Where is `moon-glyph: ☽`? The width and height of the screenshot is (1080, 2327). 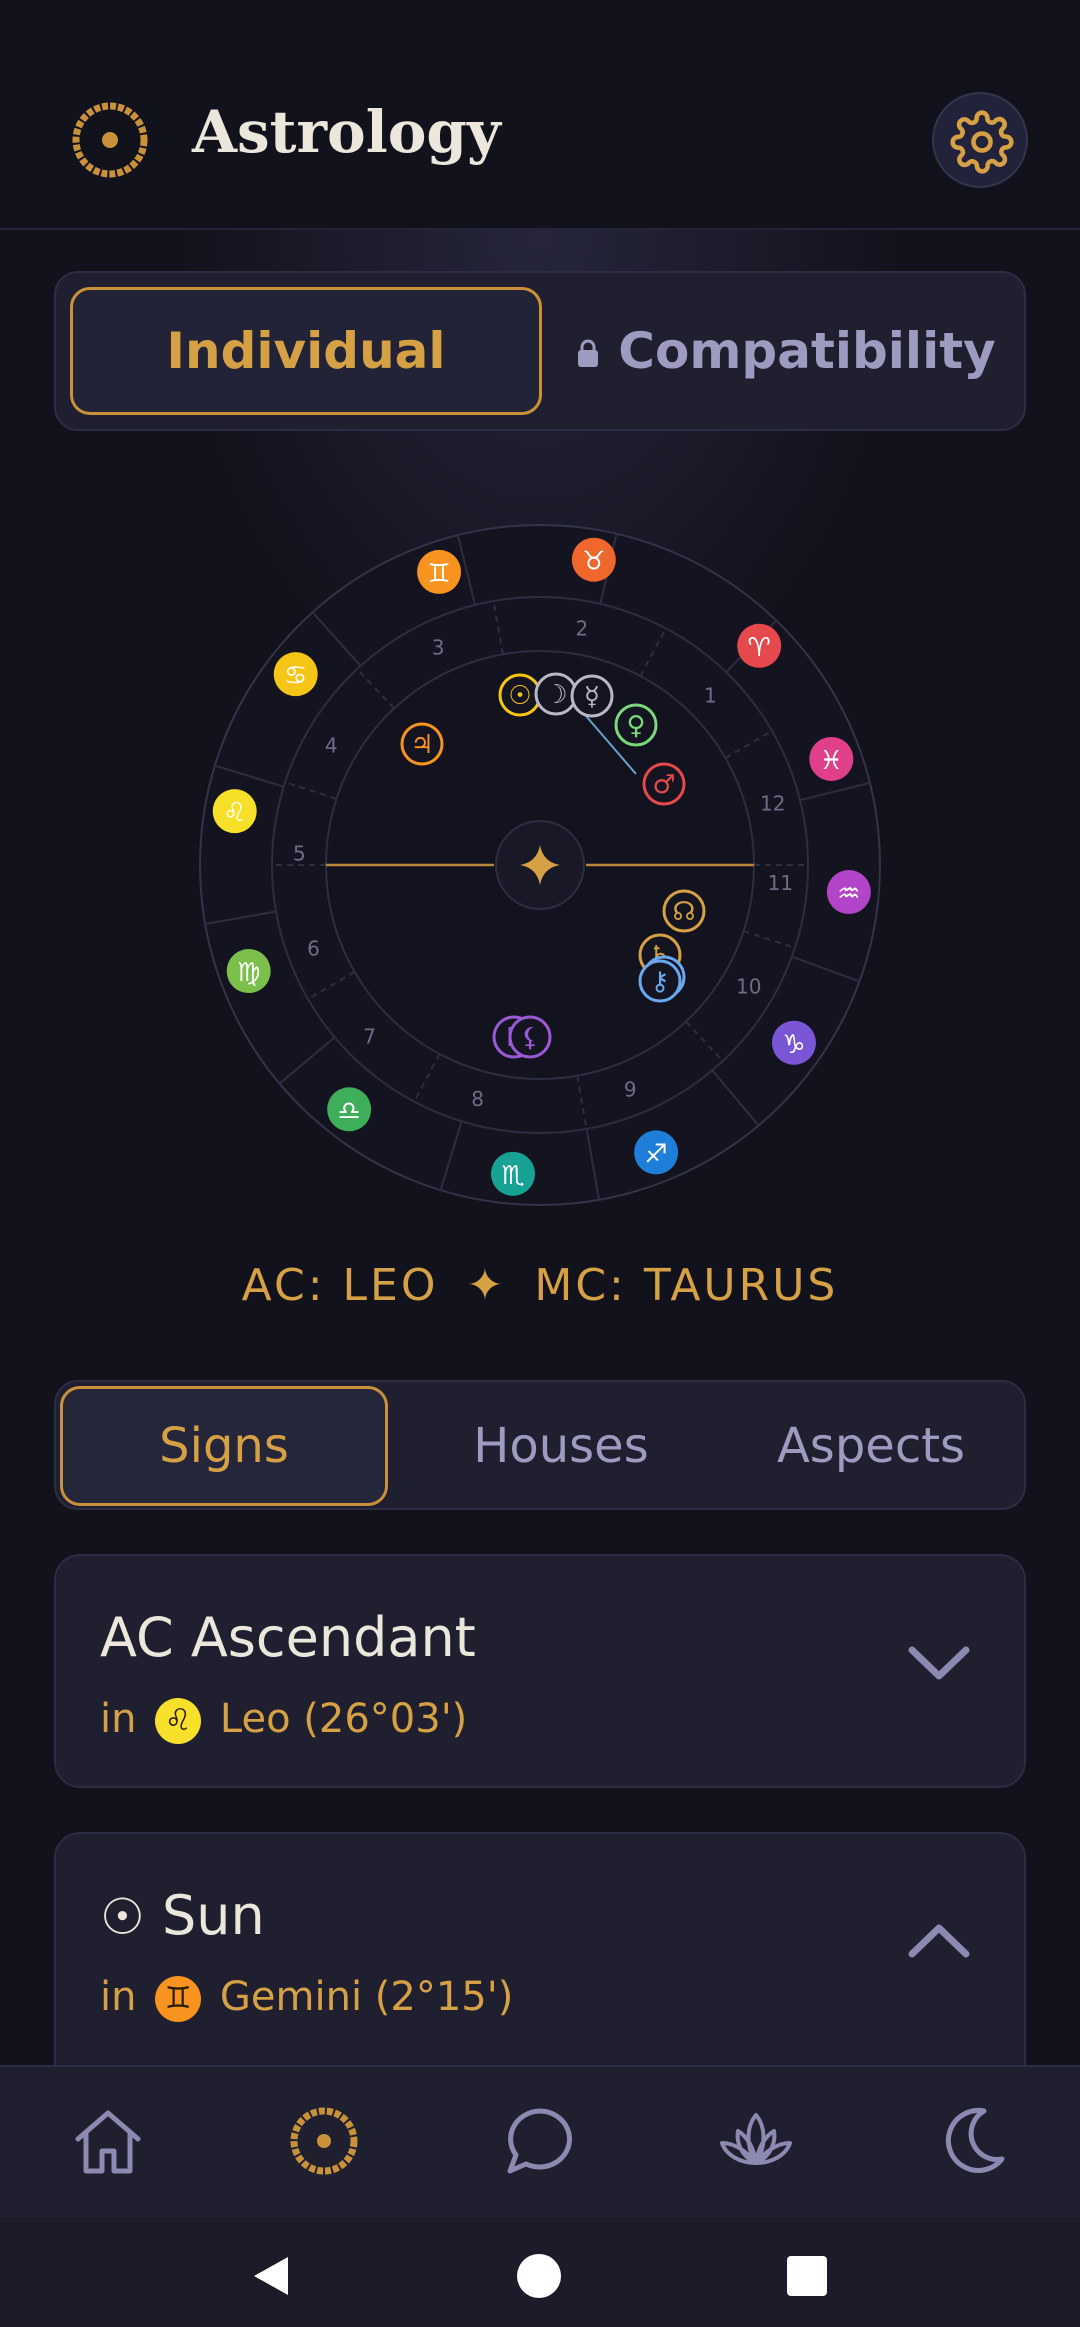 moon-glyph: ☽ is located at coordinates (555, 695).